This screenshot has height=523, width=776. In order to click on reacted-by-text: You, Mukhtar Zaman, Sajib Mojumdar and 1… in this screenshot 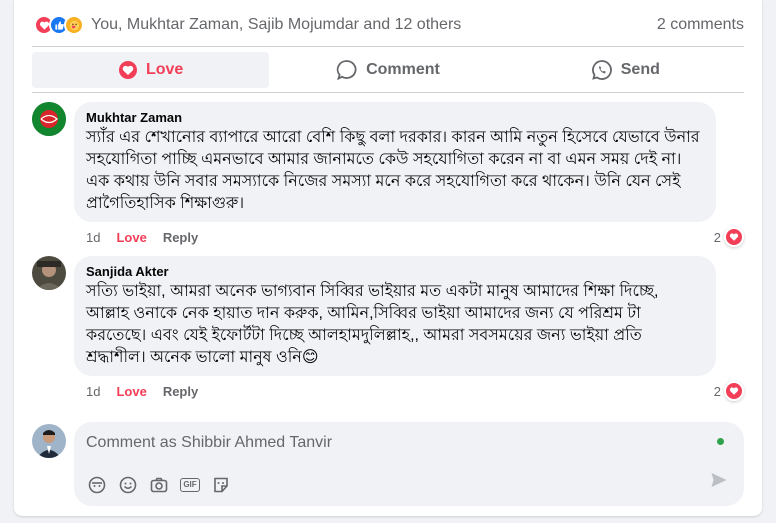, I will do `click(276, 25)`.